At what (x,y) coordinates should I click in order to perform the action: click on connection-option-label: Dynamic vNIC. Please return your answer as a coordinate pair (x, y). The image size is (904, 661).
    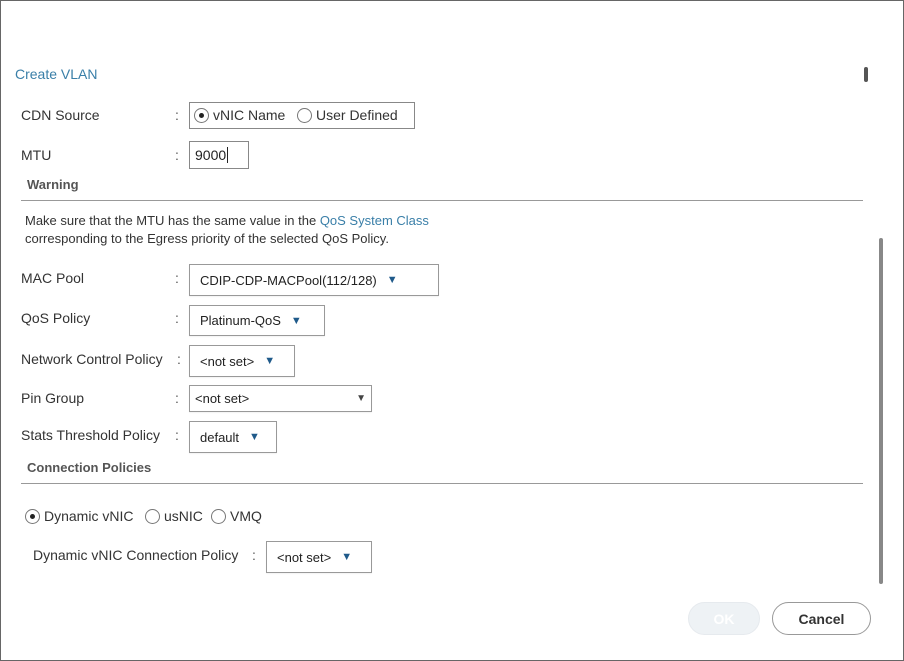
    Looking at the image, I should click on (89, 516).